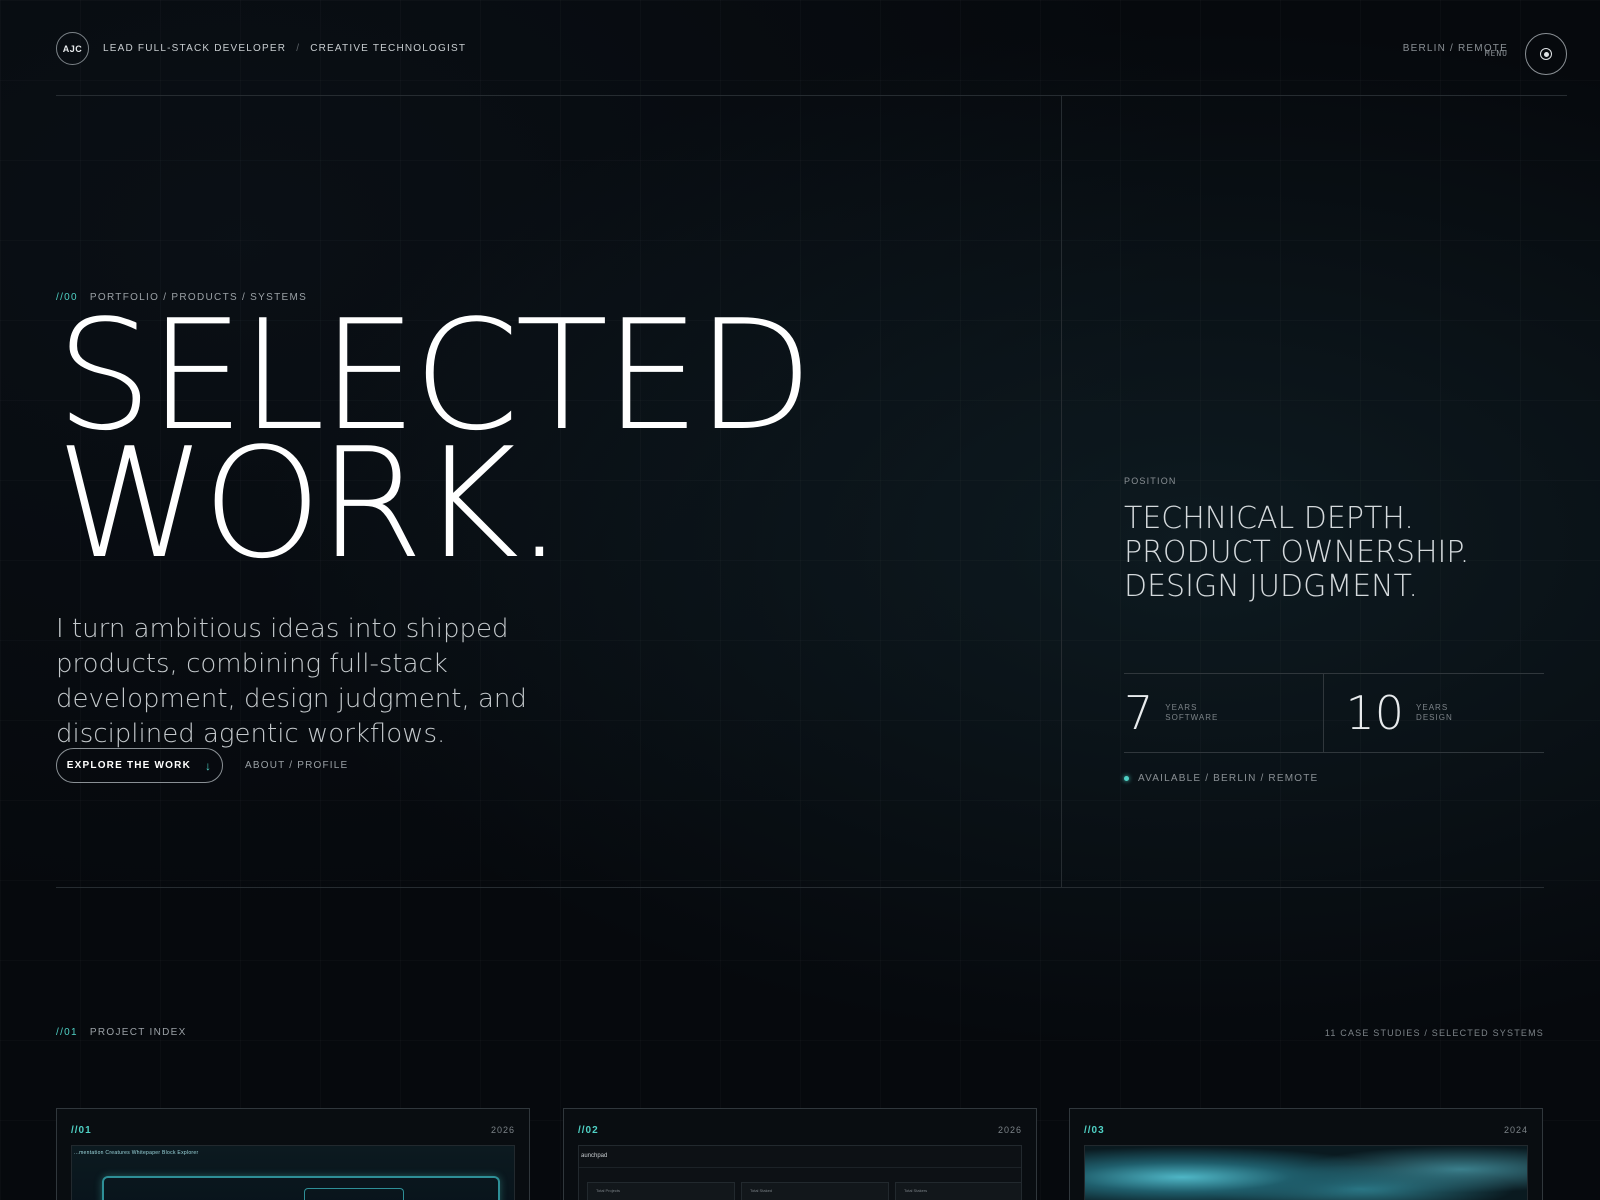  I want to click on stat-label: YEARS SOFTWARE, so click(1191, 713).